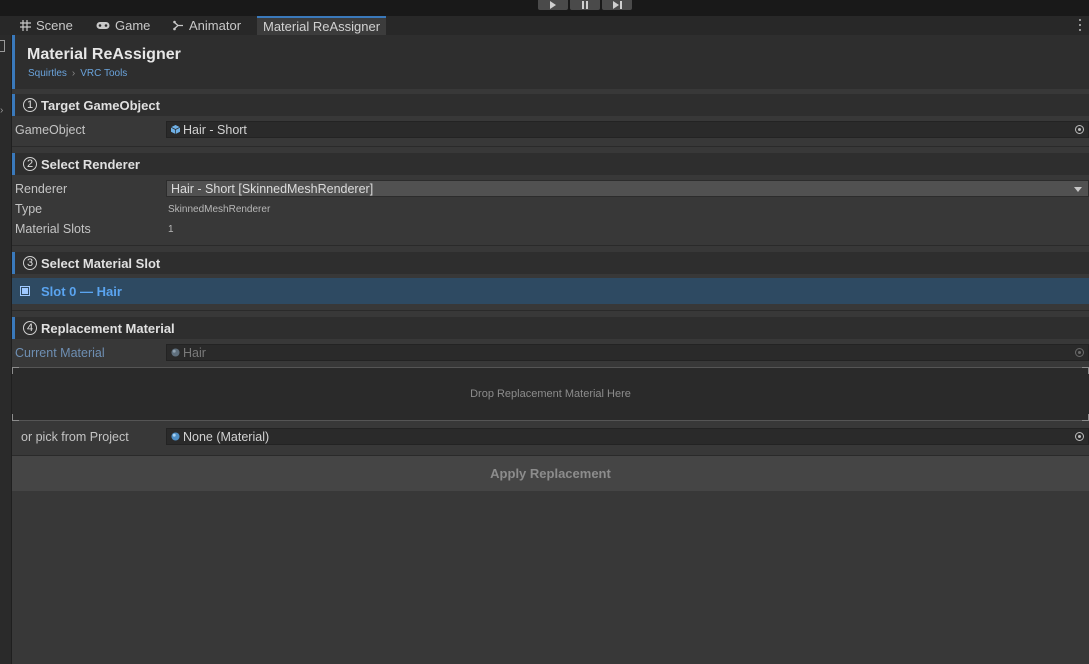 The height and width of the screenshot is (664, 1089). I want to click on section-replacement-material: 4 Replacement Material, so click(550, 328).